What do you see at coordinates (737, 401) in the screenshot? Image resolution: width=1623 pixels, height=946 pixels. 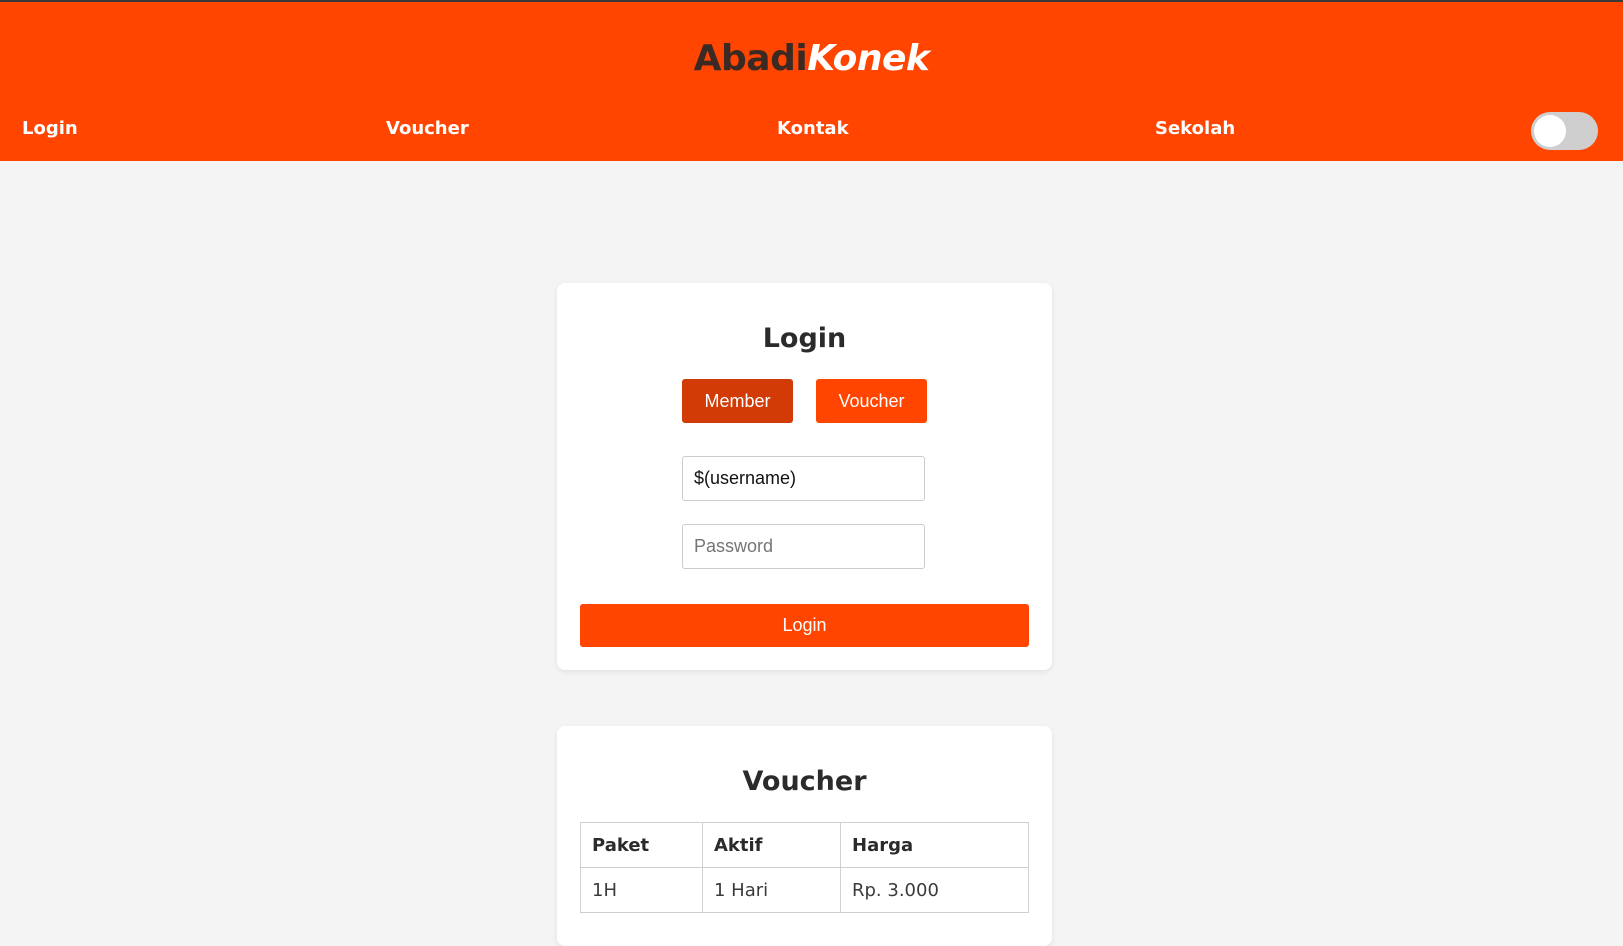 I see `member-tab-button: Member` at bounding box center [737, 401].